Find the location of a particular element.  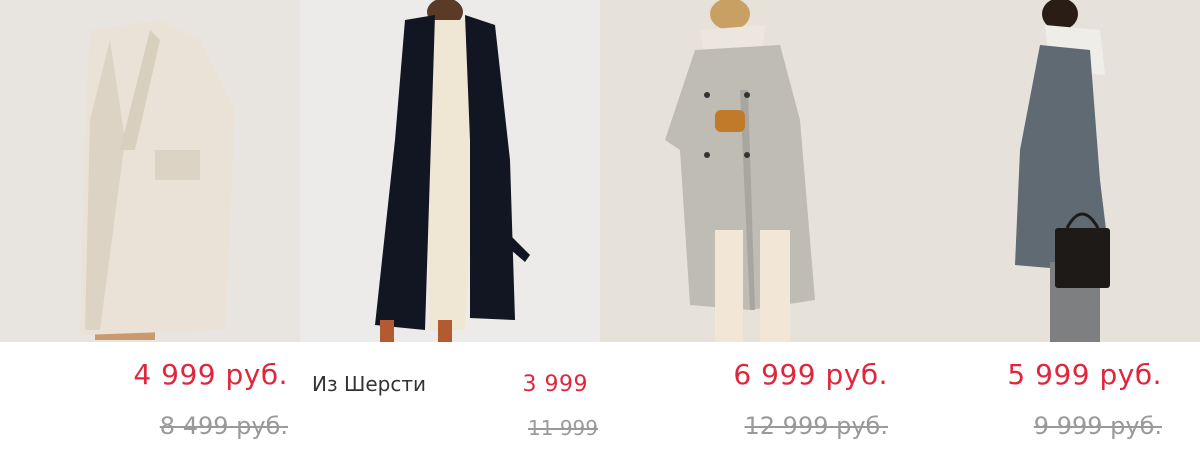

sale-price: 6 999 руб. is located at coordinates (810, 374).